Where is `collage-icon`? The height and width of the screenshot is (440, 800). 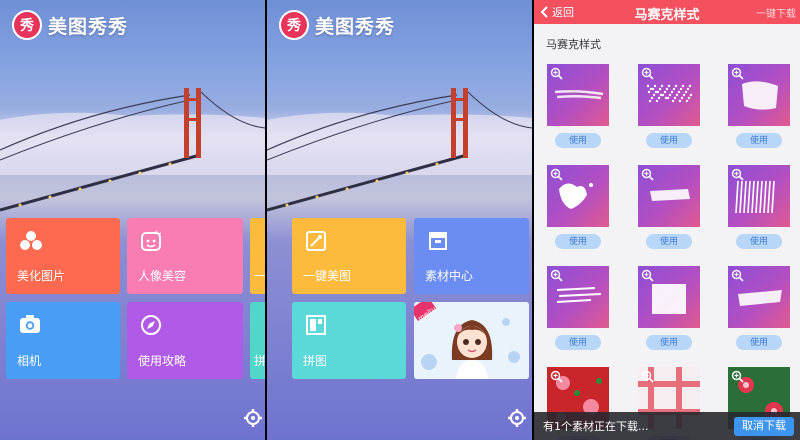 collage-icon is located at coordinates (316, 325).